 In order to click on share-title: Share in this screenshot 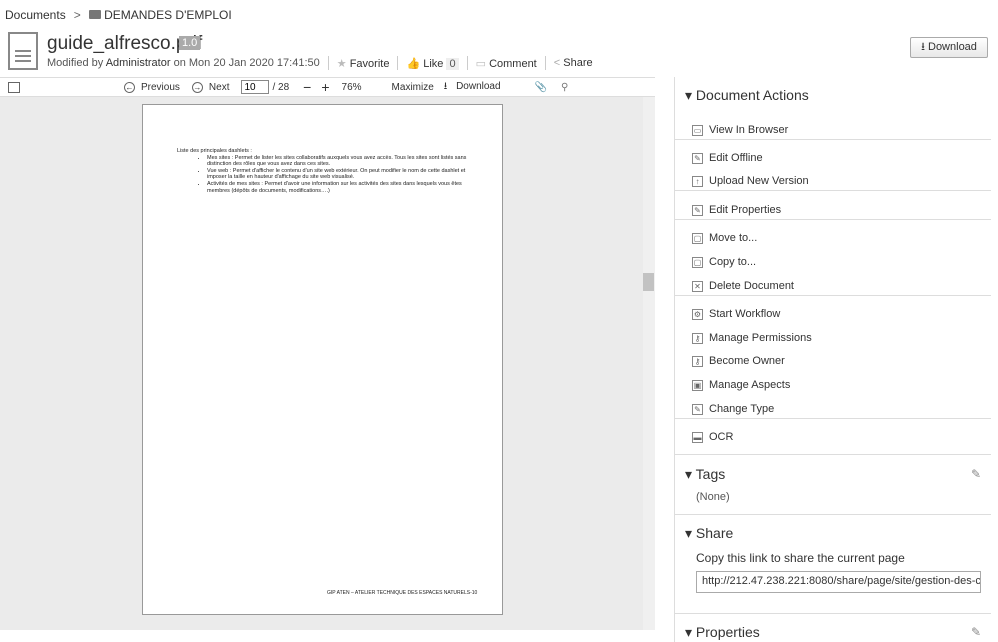, I will do `click(714, 533)`.